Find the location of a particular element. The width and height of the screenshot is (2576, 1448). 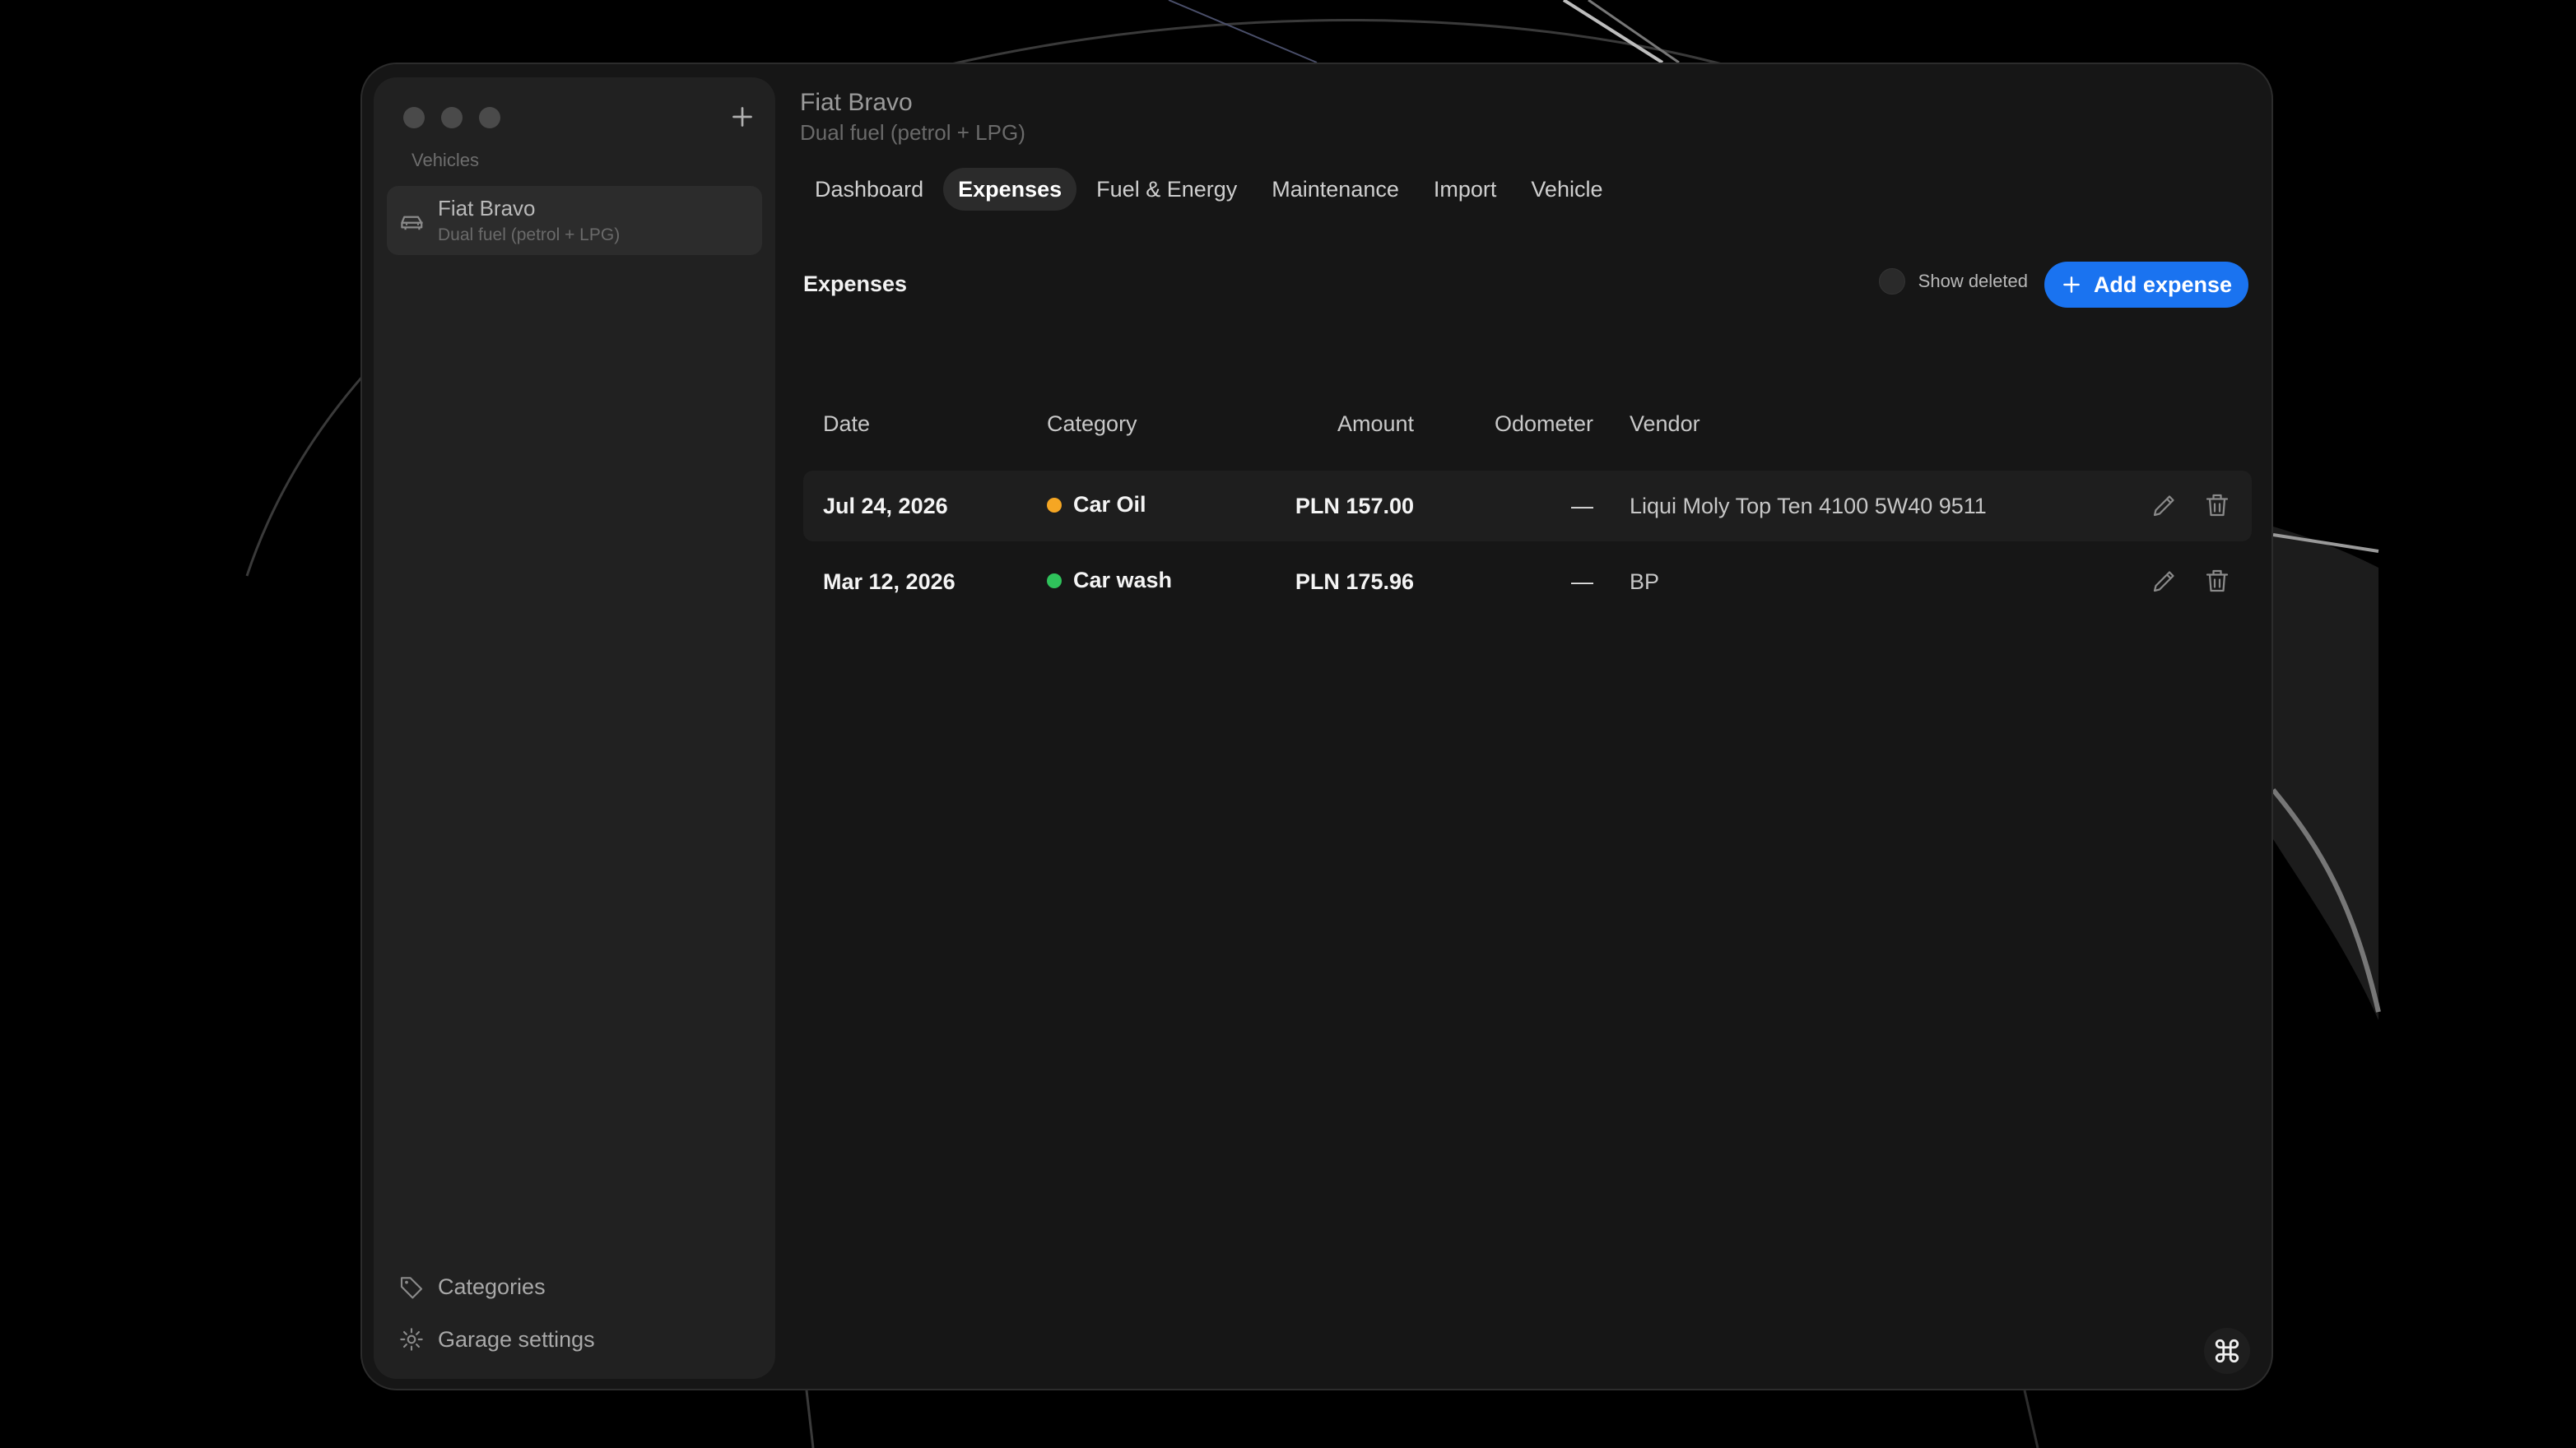

category-label: Car Oil is located at coordinates (1109, 505).